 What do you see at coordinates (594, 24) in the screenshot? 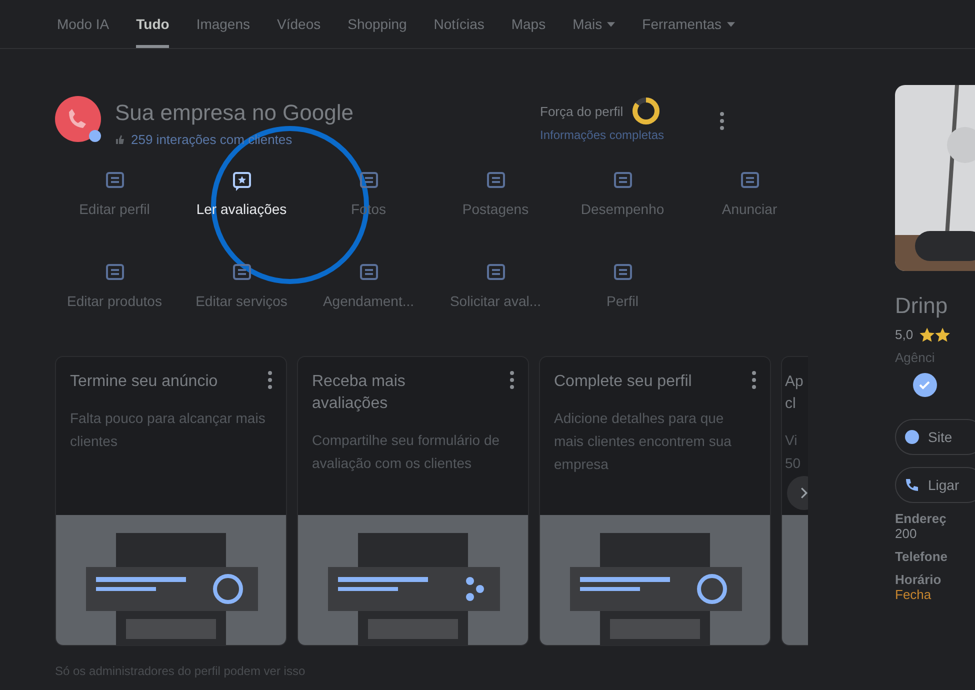
I see `search-tab: Mais` at bounding box center [594, 24].